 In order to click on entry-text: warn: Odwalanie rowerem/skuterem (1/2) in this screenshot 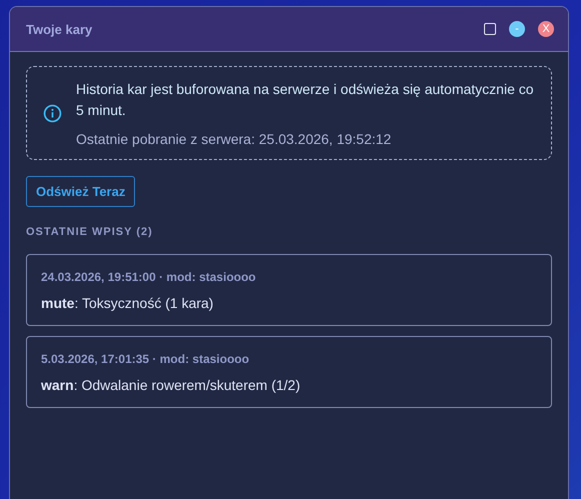, I will do `click(171, 385)`.